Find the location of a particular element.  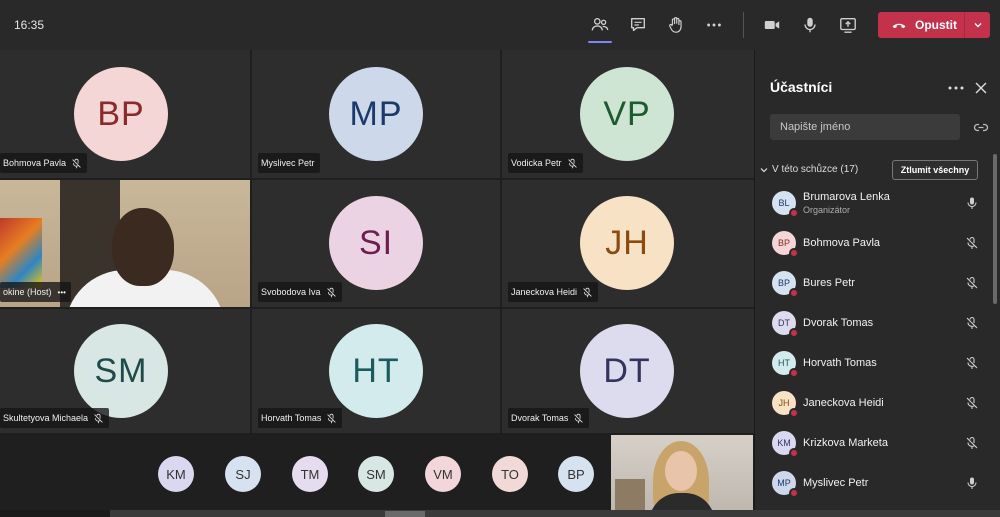

mini-avatar: BP is located at coordinates (576, 474).